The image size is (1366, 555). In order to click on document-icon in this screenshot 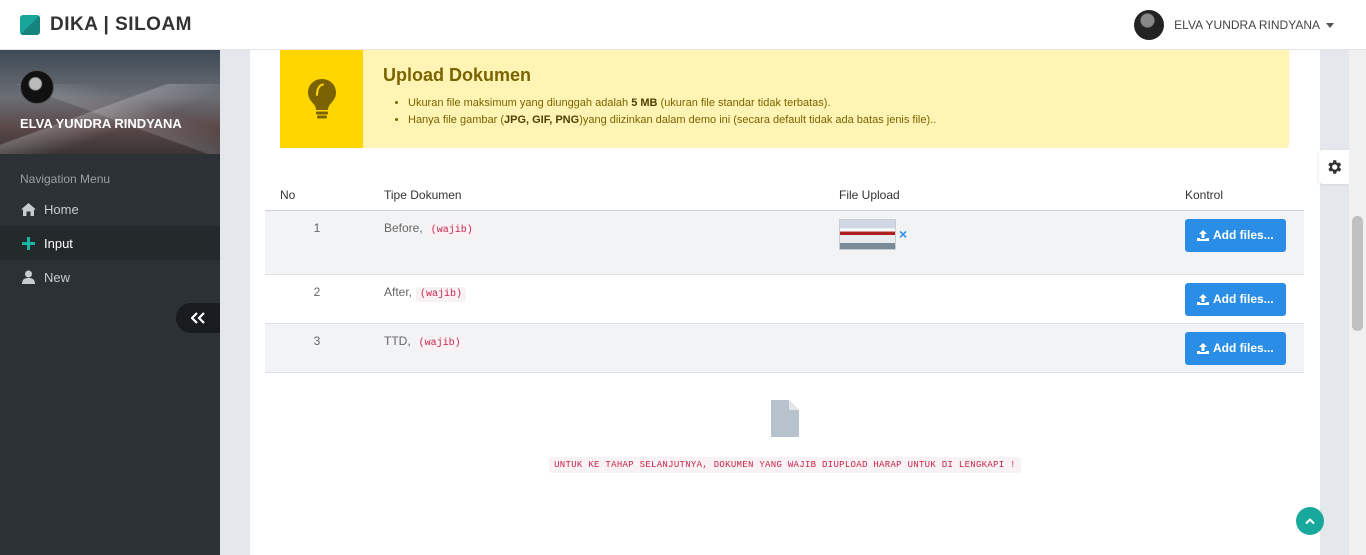, I will do `click(785, 418)`.